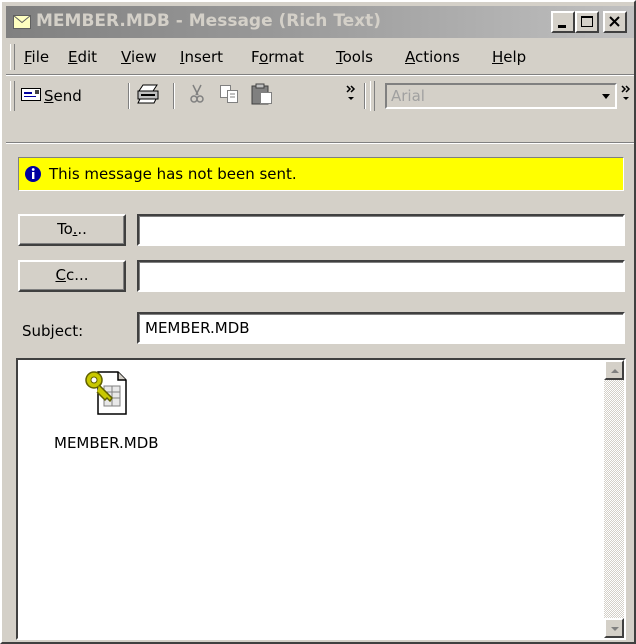 This screenshot has height=644, width=636. I want to click on send-button: Send, so click(51, 96).